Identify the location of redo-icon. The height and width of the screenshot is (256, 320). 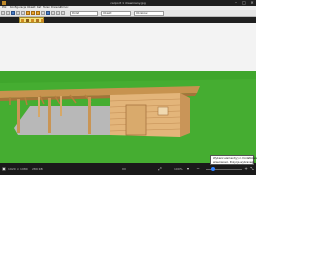
(23, 13).